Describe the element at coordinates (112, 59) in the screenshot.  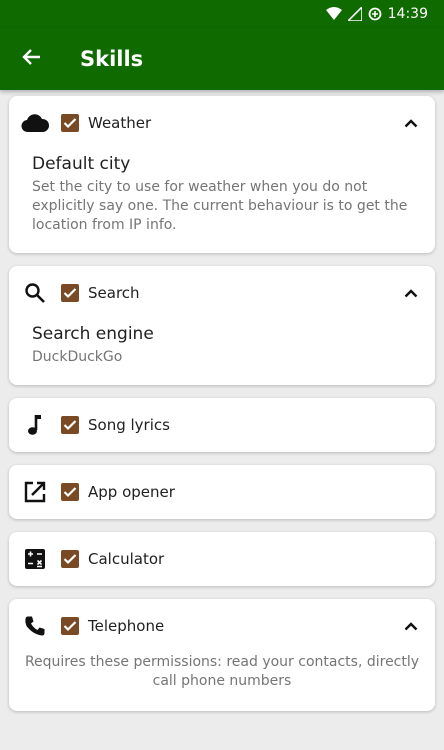
I see `page-title: Skills` at that location.